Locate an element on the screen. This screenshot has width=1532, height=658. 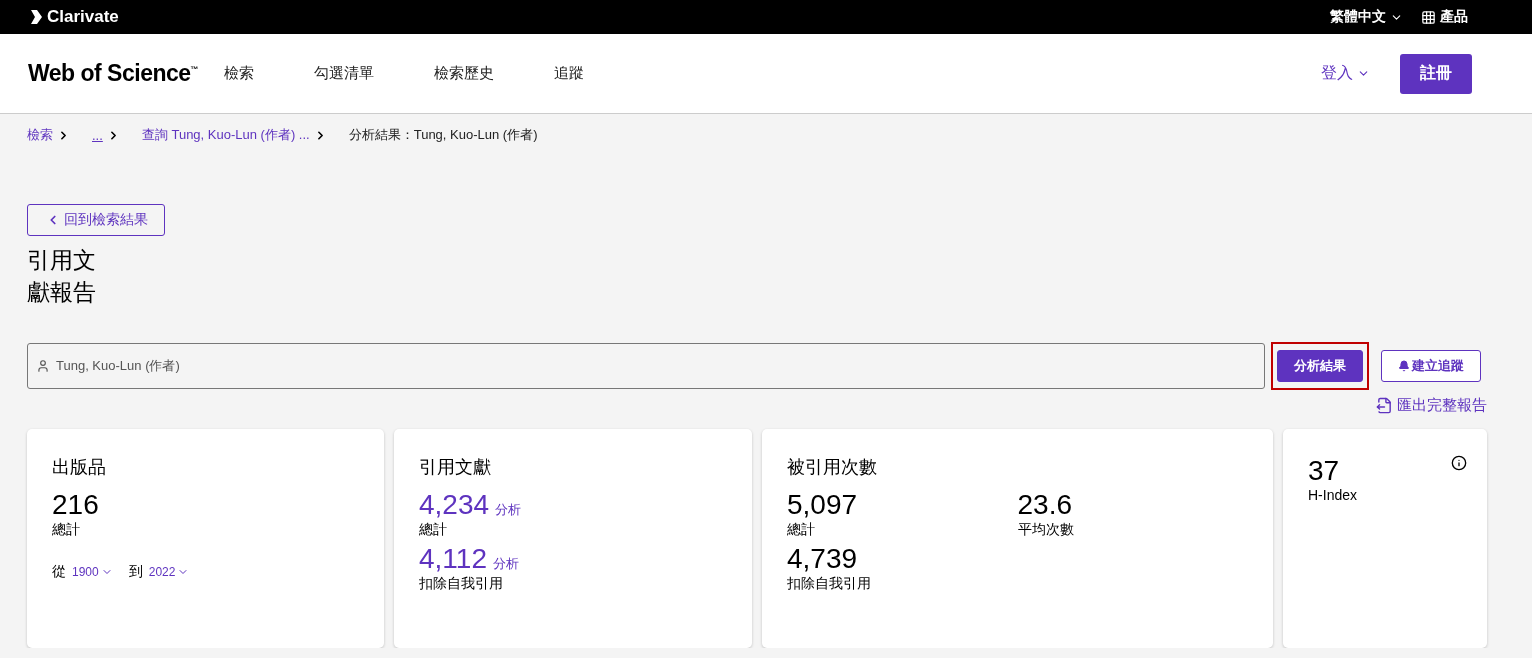
card-title: 引用文獻 is located at coordinates (455, 467).